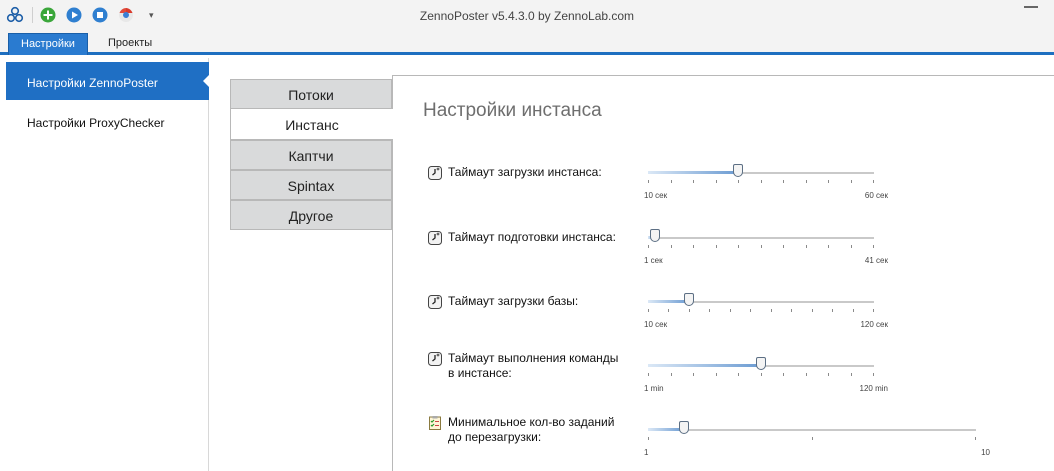  I want to click on setting-label-line: Таймаут загрузки базы:, so click(513, 301).